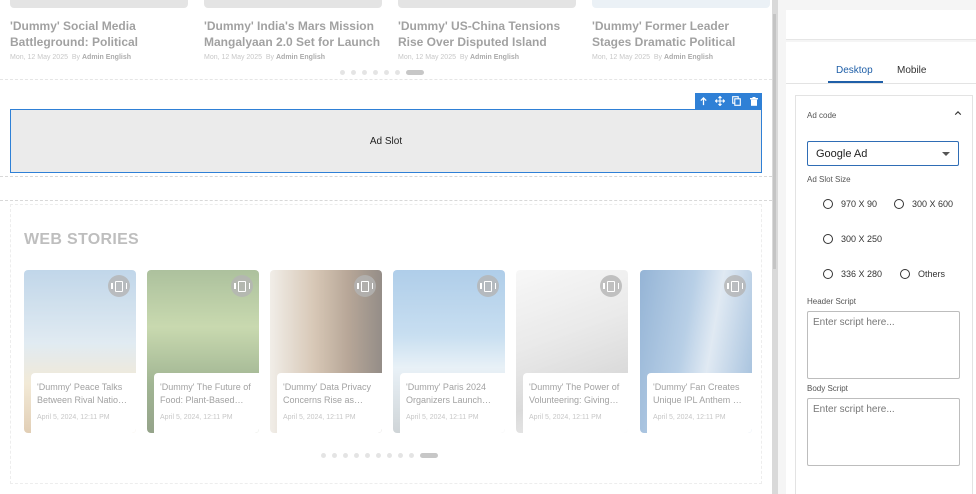  I want to click on canvas-scrollbar, so click(774, 141).